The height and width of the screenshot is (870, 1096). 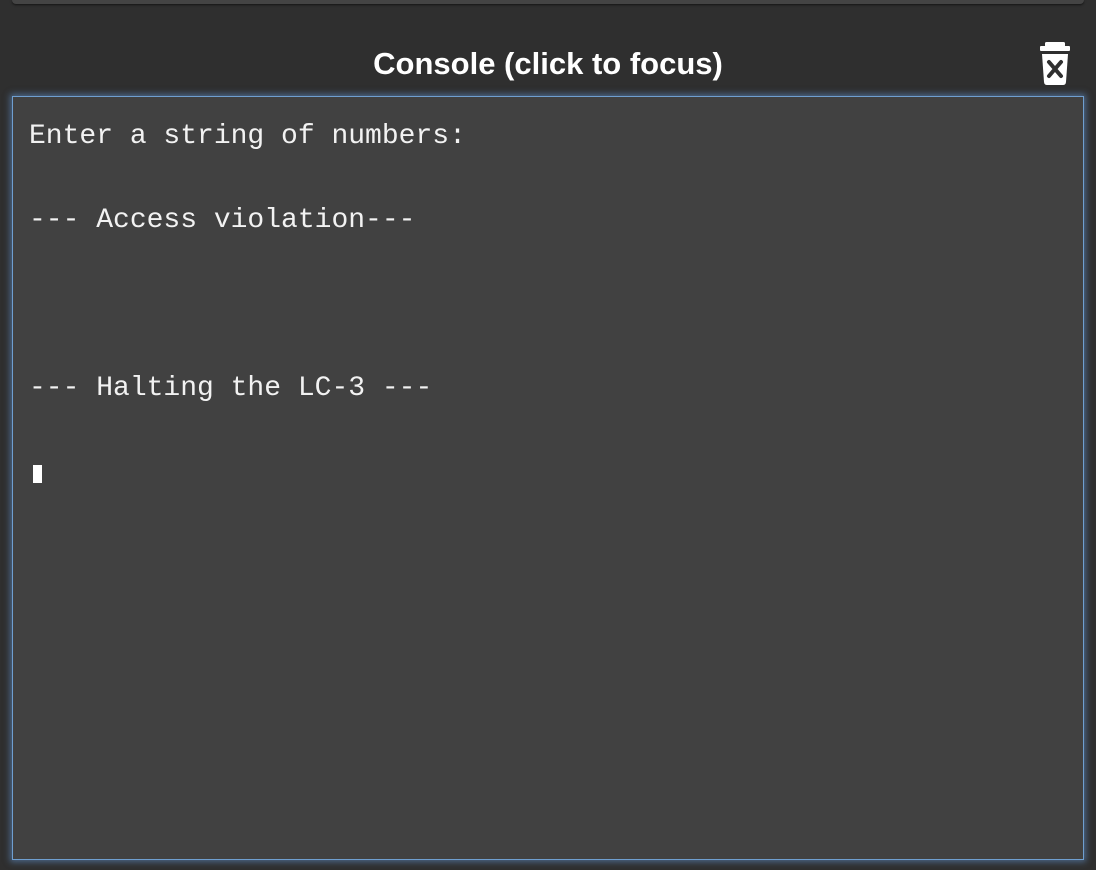 What do you see at coordinates (231, 388) in the screenshot?
I see `console-line: --- Halting the LC-3 ---` at bounding box center [231, 388].